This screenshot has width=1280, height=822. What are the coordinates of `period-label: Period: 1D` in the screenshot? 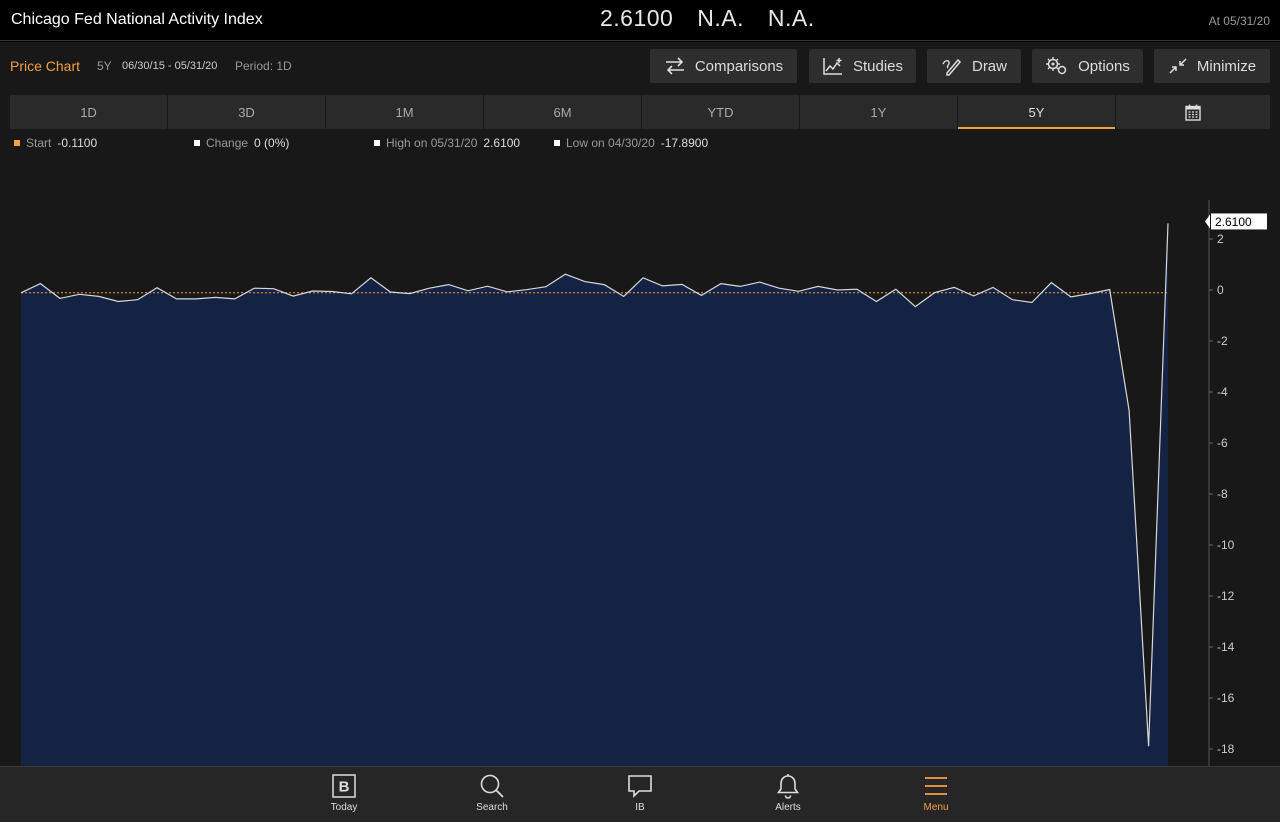 It's located at (263, 66).